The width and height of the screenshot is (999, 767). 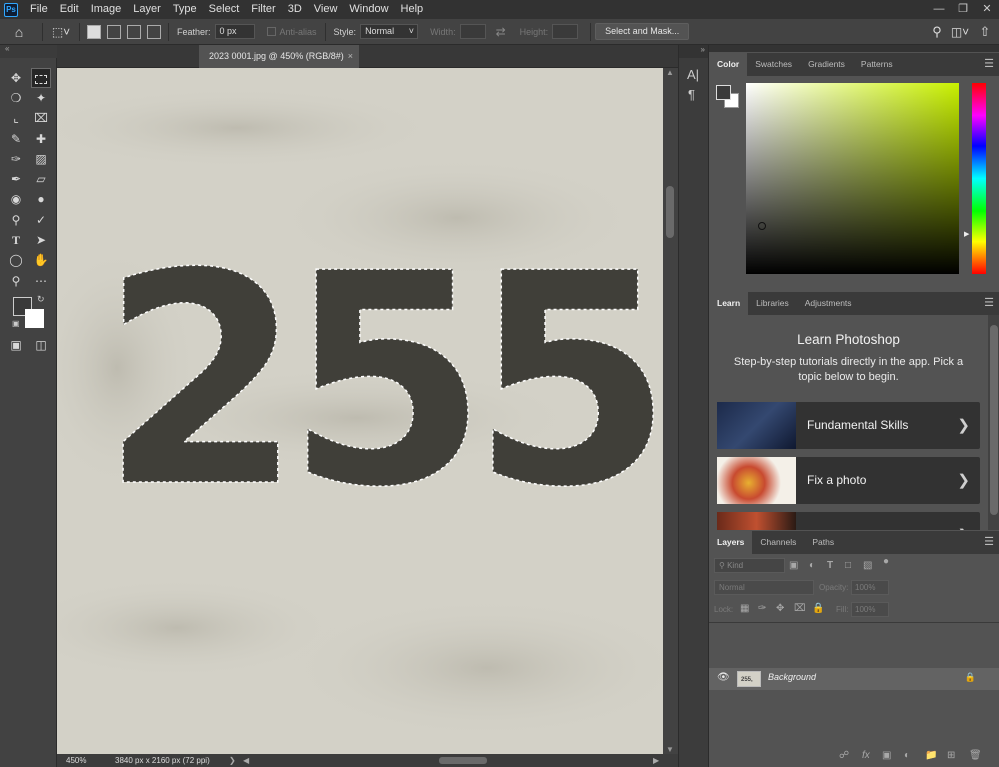 I want to click on blur-icon: ●, so click(x=41, y=199).